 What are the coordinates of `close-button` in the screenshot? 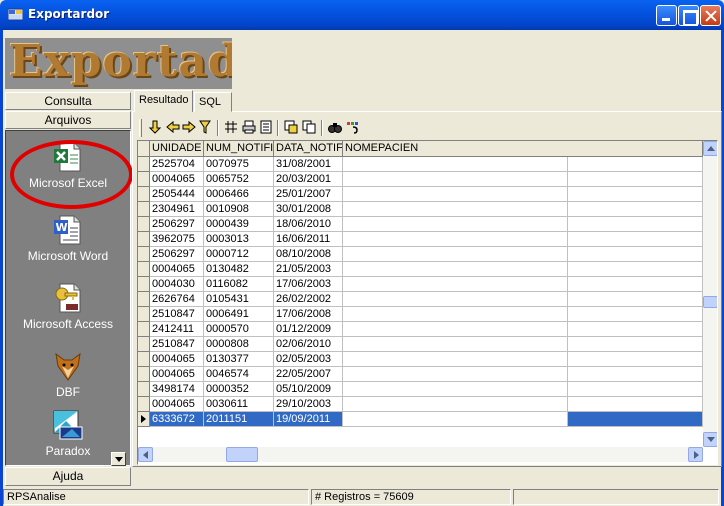 It's located at (710, 15).